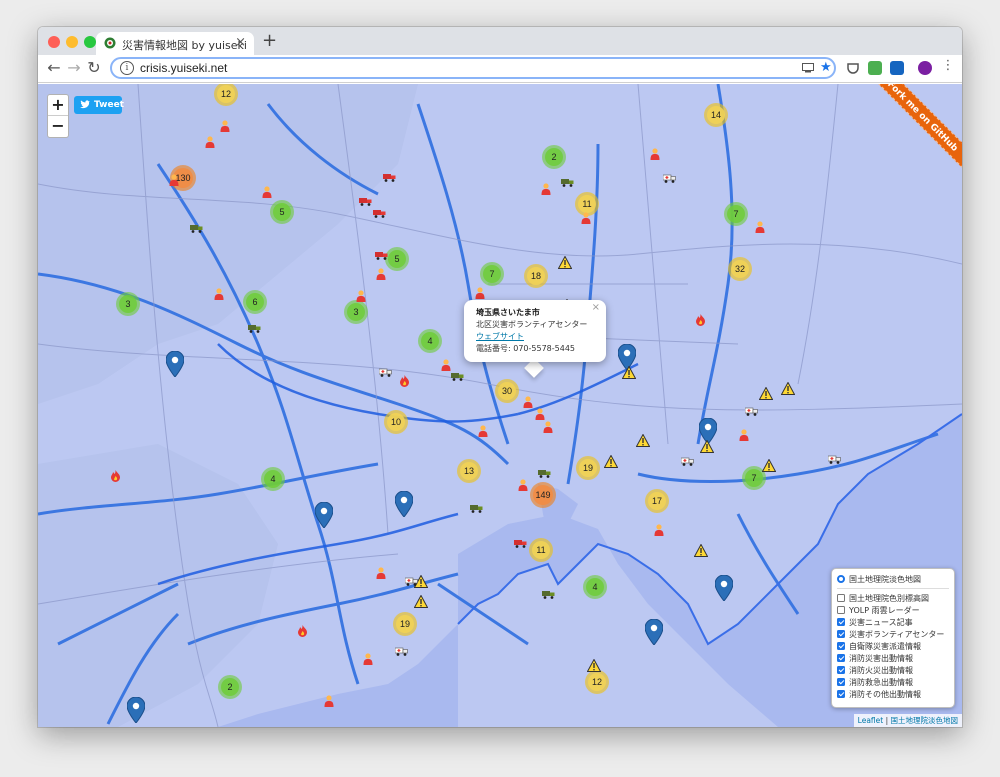 Image resolution: width=1000 pixels, height=777 pixels. I want to click on cluster-marker: 149, so click(543, 495).